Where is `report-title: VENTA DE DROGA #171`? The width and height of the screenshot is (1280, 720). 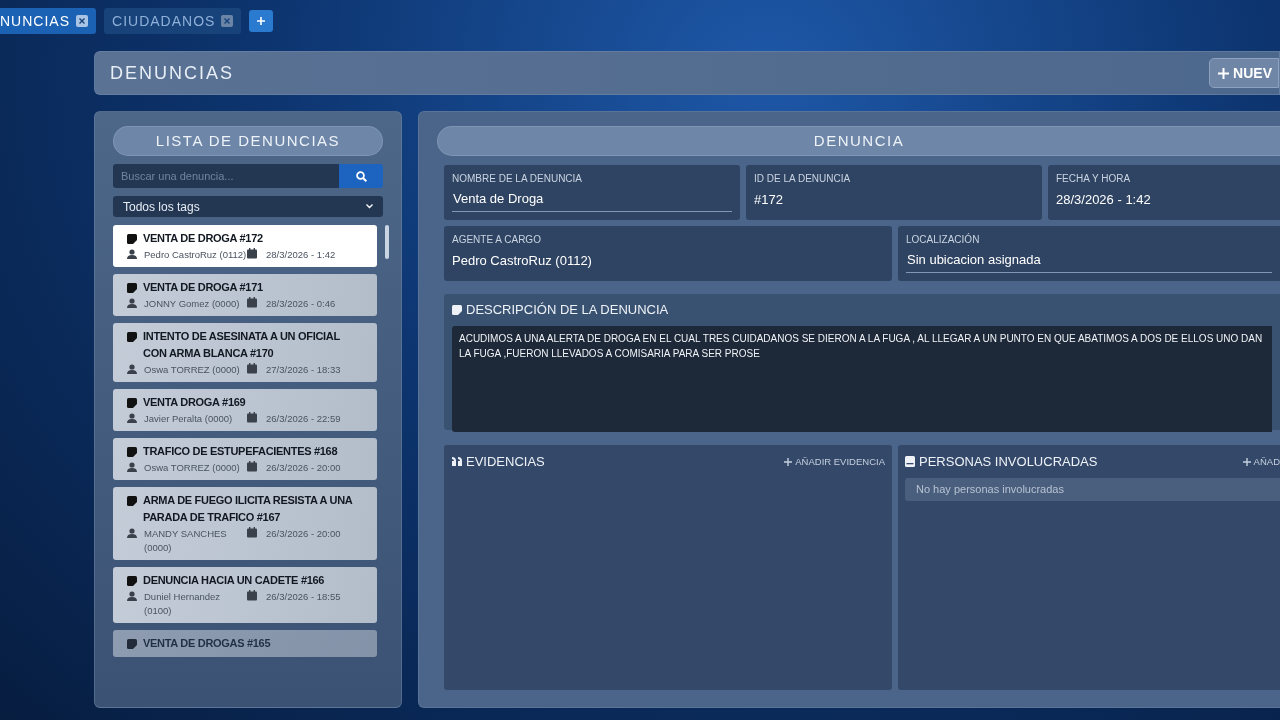
report-title: VENTA DE DROGA #171 is located at coordinates (203, 287).